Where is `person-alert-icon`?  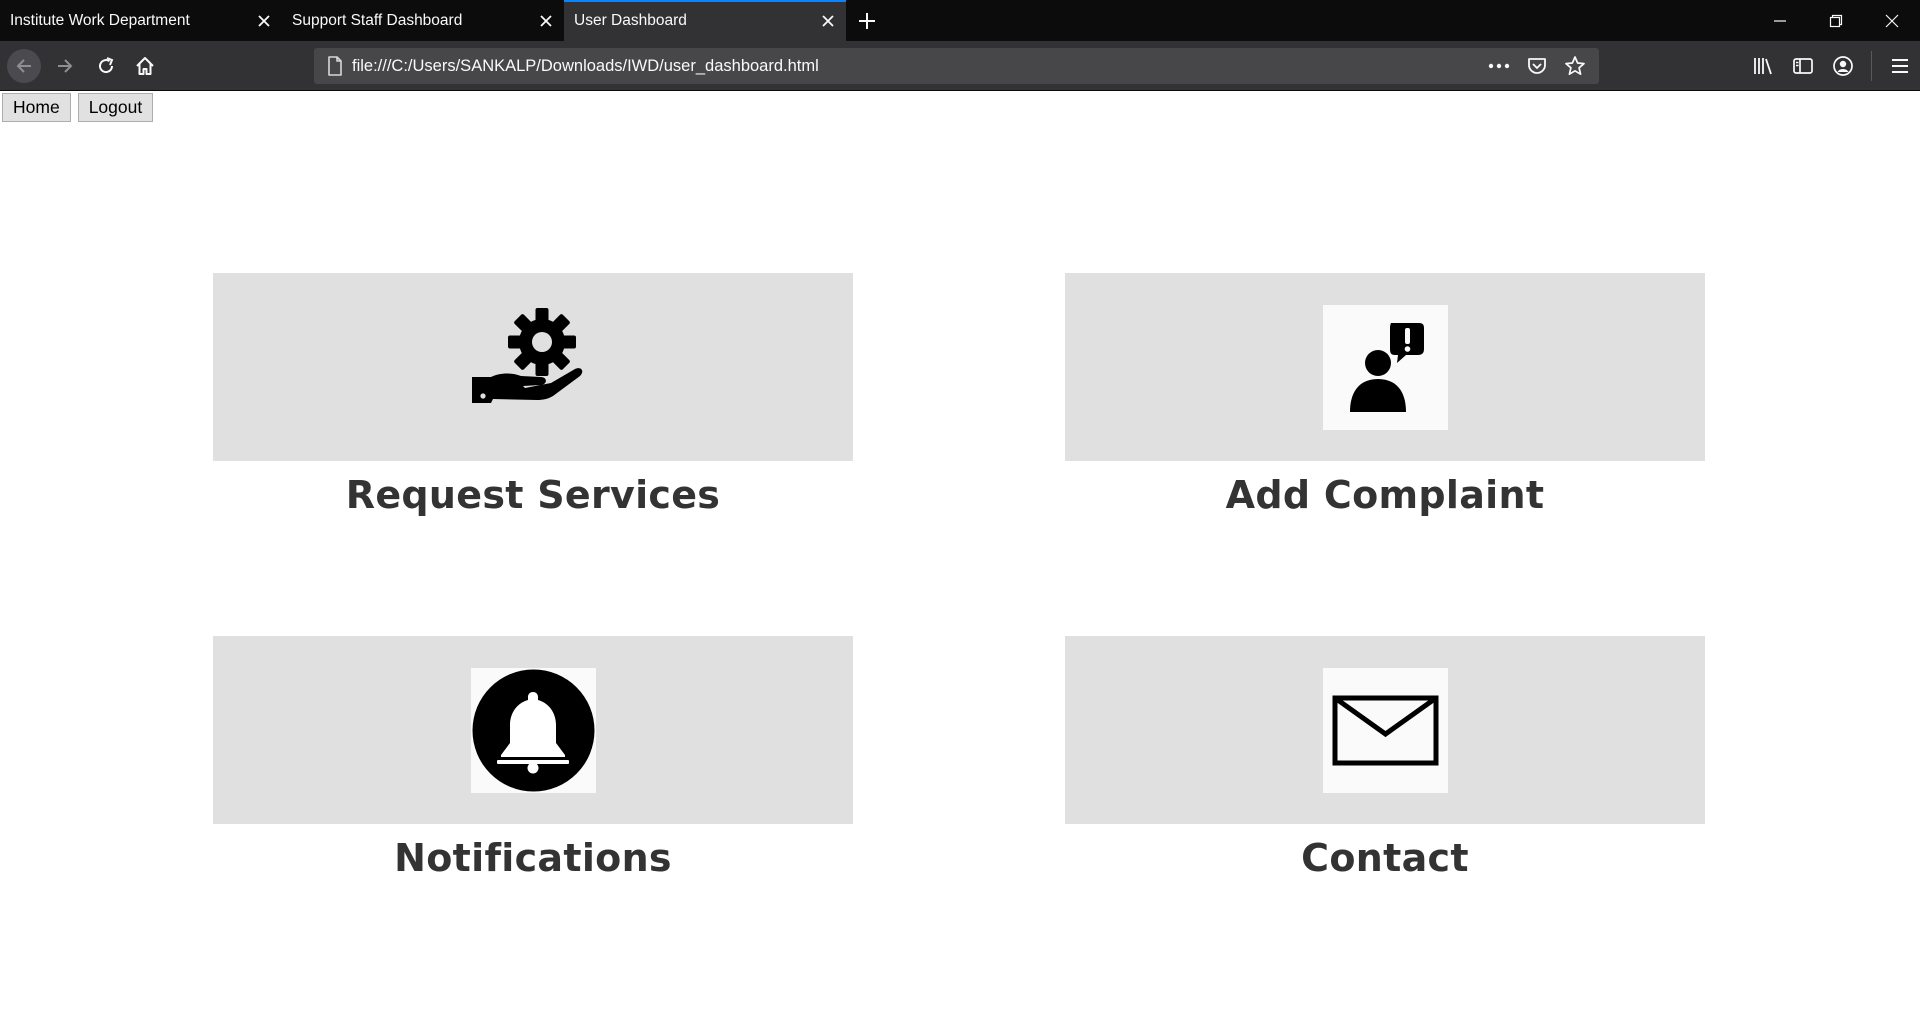 person-alert-icon is located at coordinates (1385, 367).